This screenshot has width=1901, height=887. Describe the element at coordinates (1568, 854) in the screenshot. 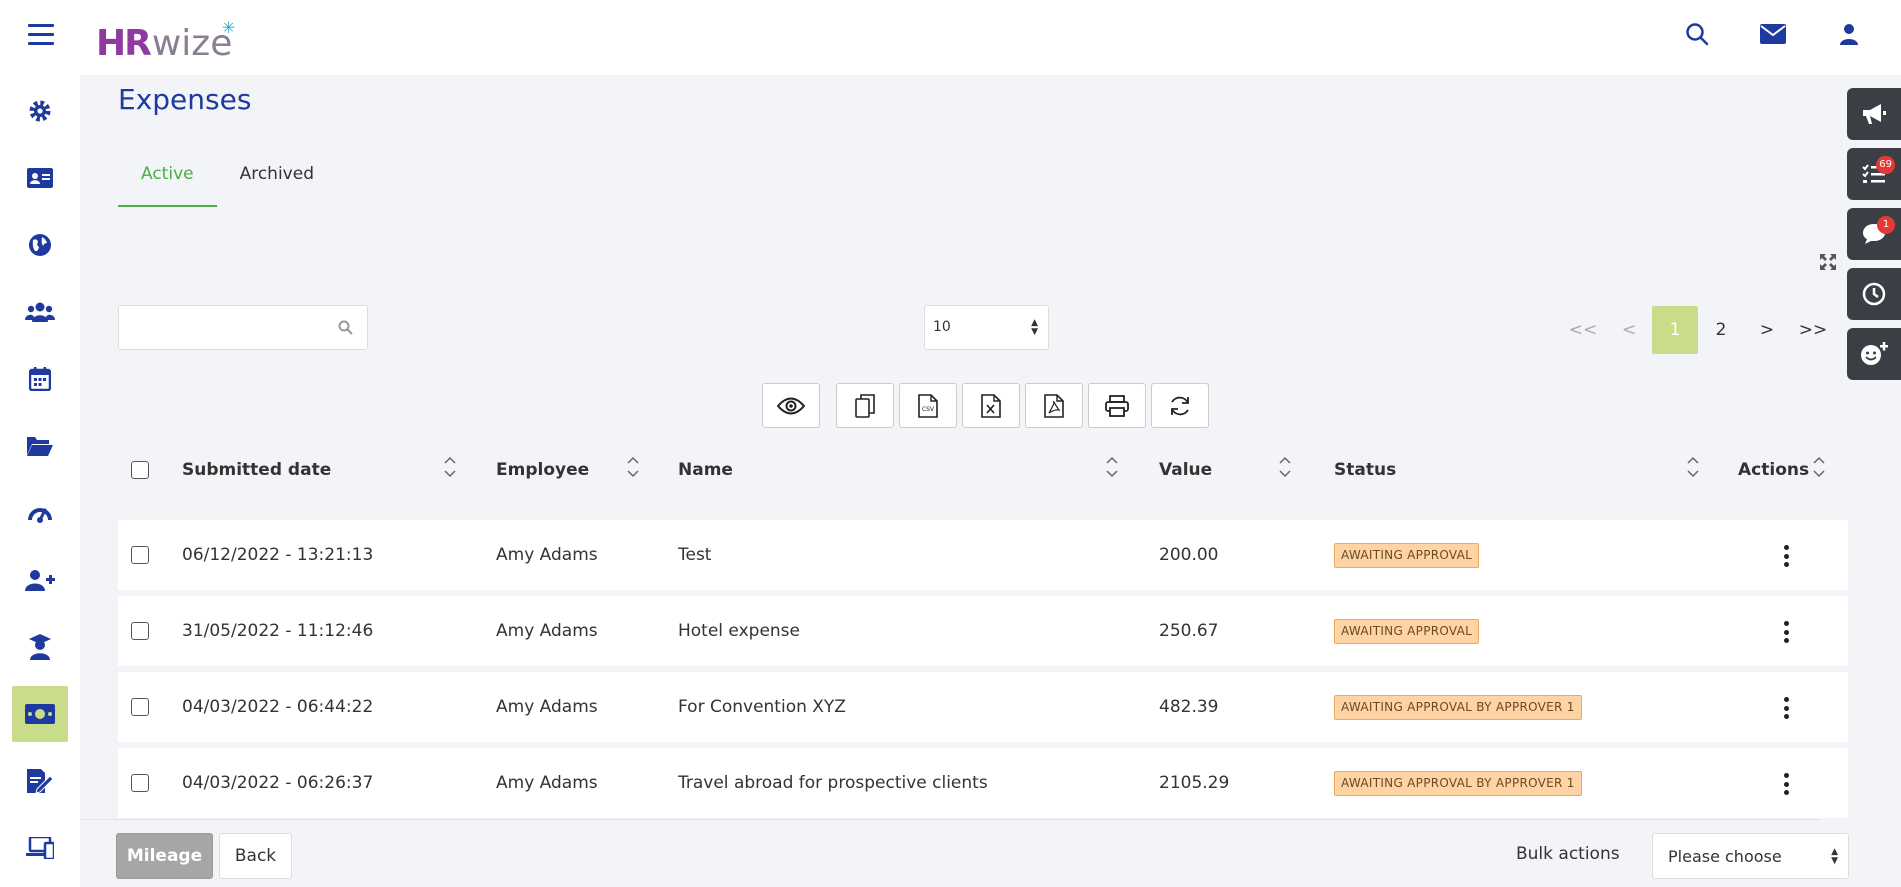

I see `bulk-actions-label: Bulk actions` at that location.